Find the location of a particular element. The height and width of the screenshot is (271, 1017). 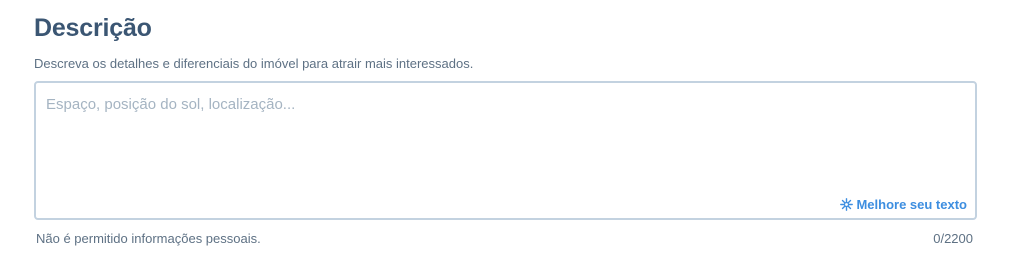

sparkle-icon is located at coordinates (847, 204).